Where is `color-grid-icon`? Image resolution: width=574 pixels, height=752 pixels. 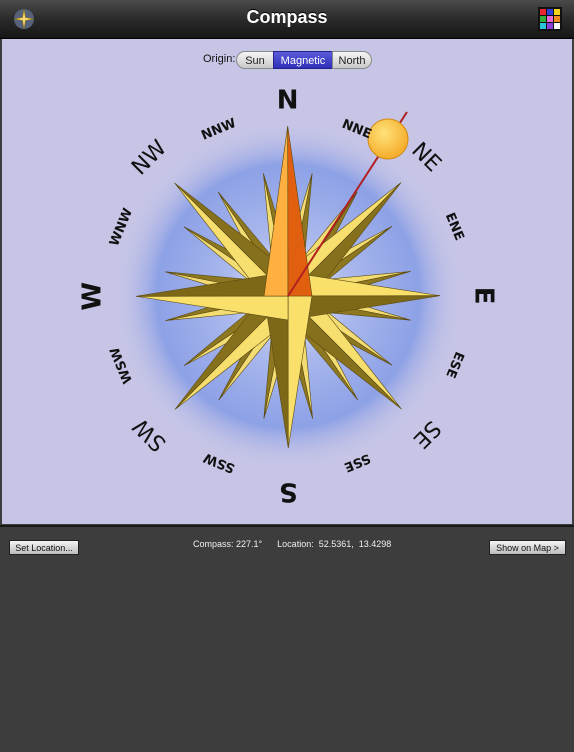
color-grid-icon is located at coordinates (550, 19).